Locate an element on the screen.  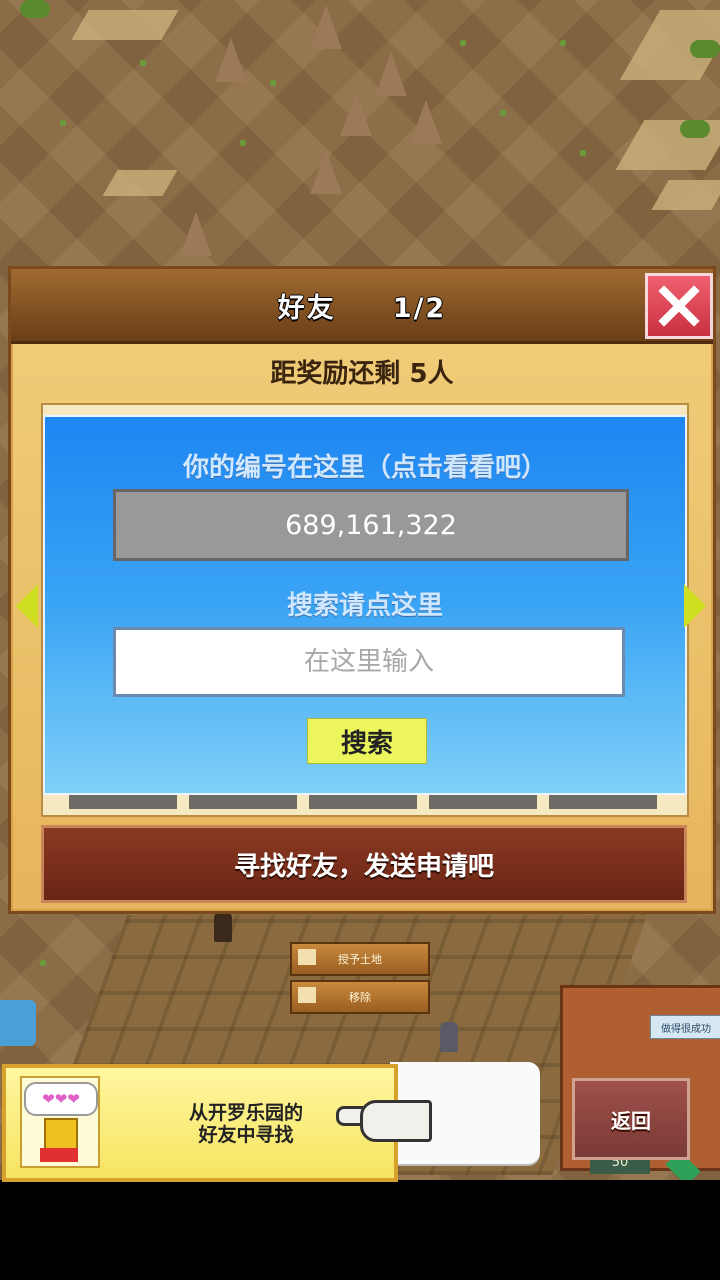
pointing-hand-icon is located at coordinates (396, 1121).